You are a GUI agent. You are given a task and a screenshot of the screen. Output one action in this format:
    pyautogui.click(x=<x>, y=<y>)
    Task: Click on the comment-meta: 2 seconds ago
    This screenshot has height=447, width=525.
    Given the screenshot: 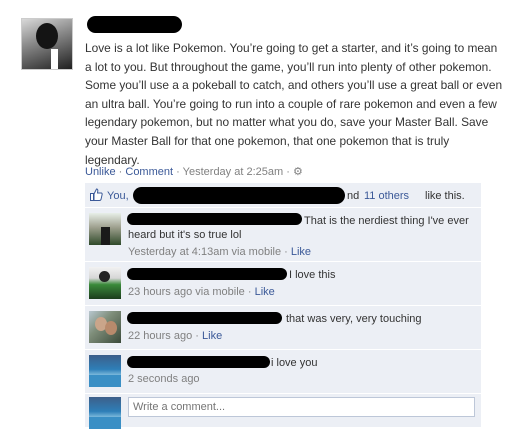 What is the action you would take?
    pyautogui.click(x=164, y=379)
    